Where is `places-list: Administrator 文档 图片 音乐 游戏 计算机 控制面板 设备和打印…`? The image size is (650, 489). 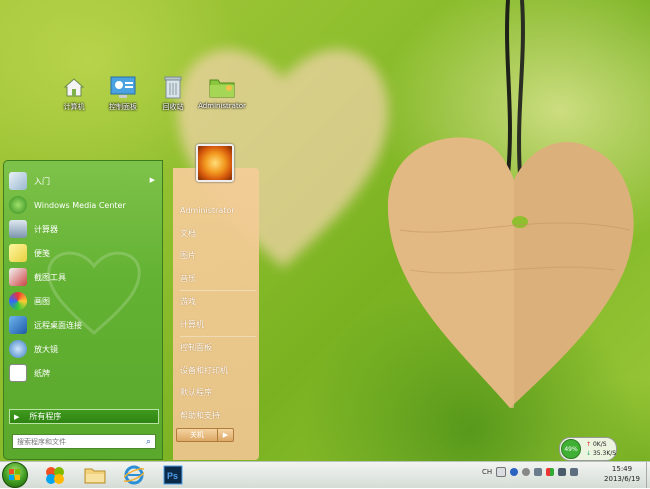
places-list: Administrator 文档 图片 音乐 游戏 计算机 控制面板 设备和打印… is located at coordinates (218, 313).